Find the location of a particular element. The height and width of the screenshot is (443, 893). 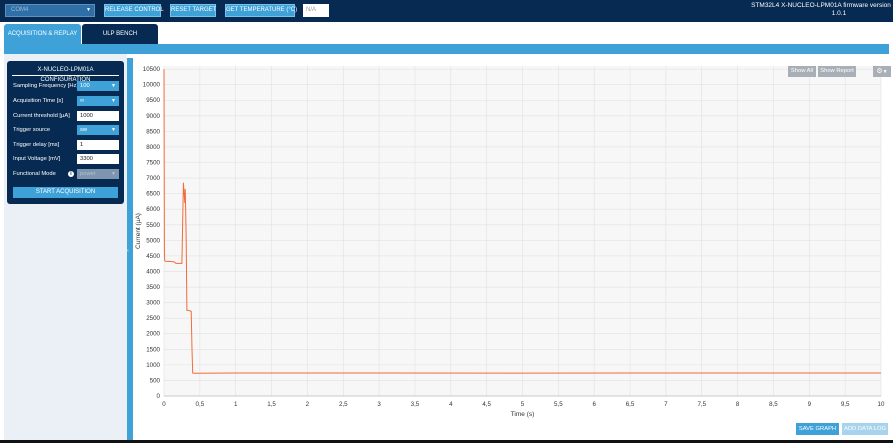

x-tick-label: 6 is located at coordinates (594, 404).